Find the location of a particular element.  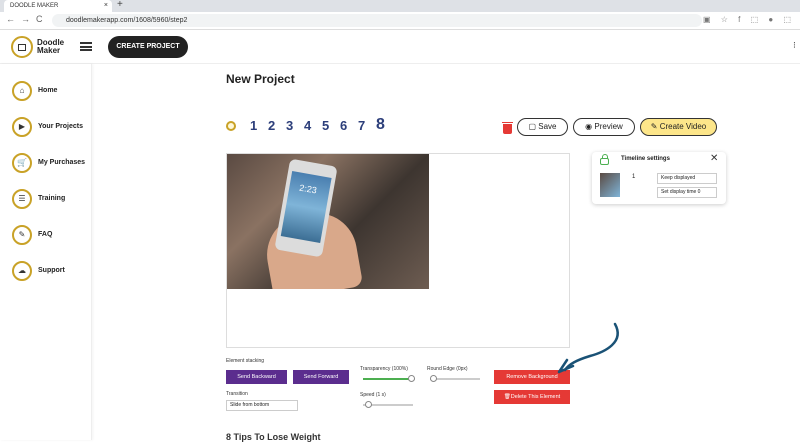

sidebar-item-label: My Purchases is located at coordinates (62, 162).